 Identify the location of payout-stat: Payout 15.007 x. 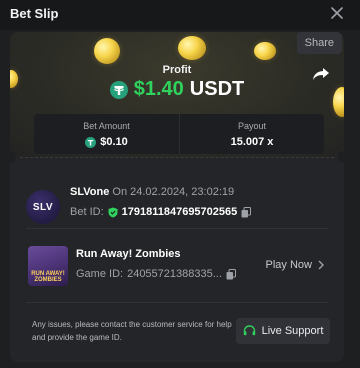
(251, 134).